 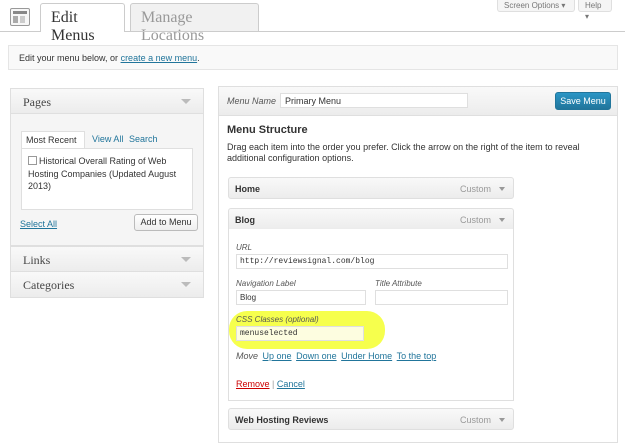 What do you see at coordinates (291, 384) in the screenshot?
I see `cancel-link: Cancel` at bounding box center [291, 384].